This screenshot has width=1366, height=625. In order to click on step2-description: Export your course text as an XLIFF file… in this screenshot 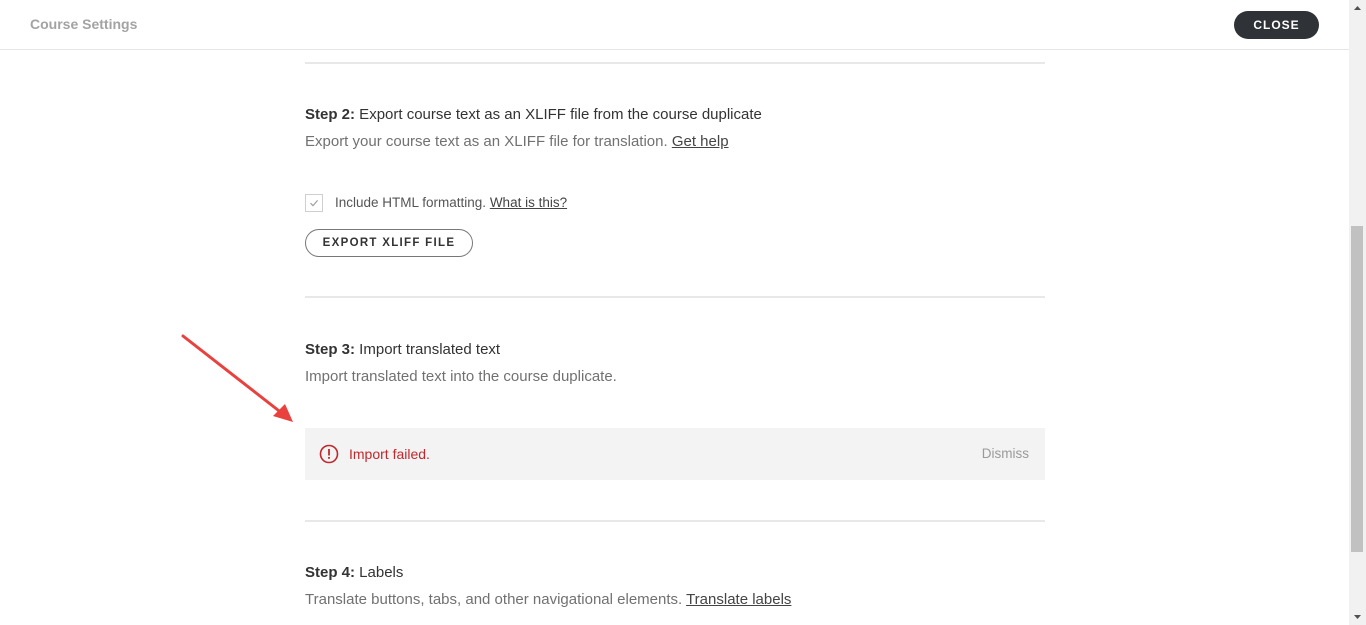, I will do `click(517, 141)`.